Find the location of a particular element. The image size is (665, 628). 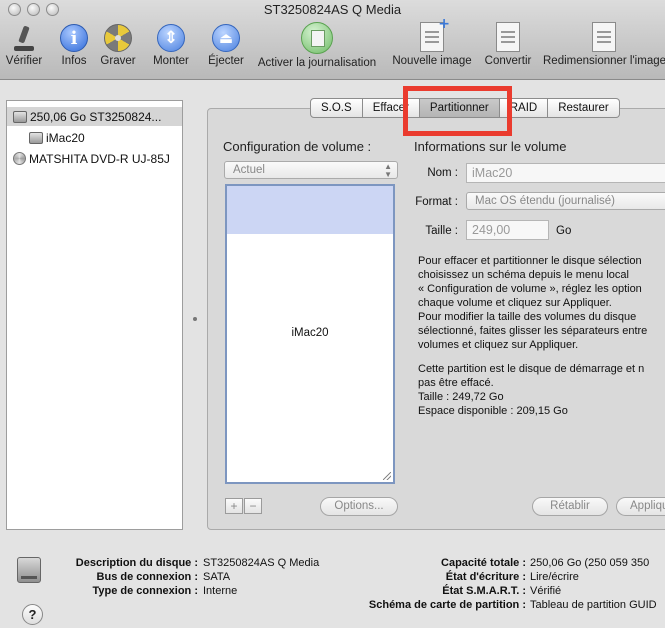

partition-map-scheme-value: Tableau de partition GUID is located at coordinates (593, 605).